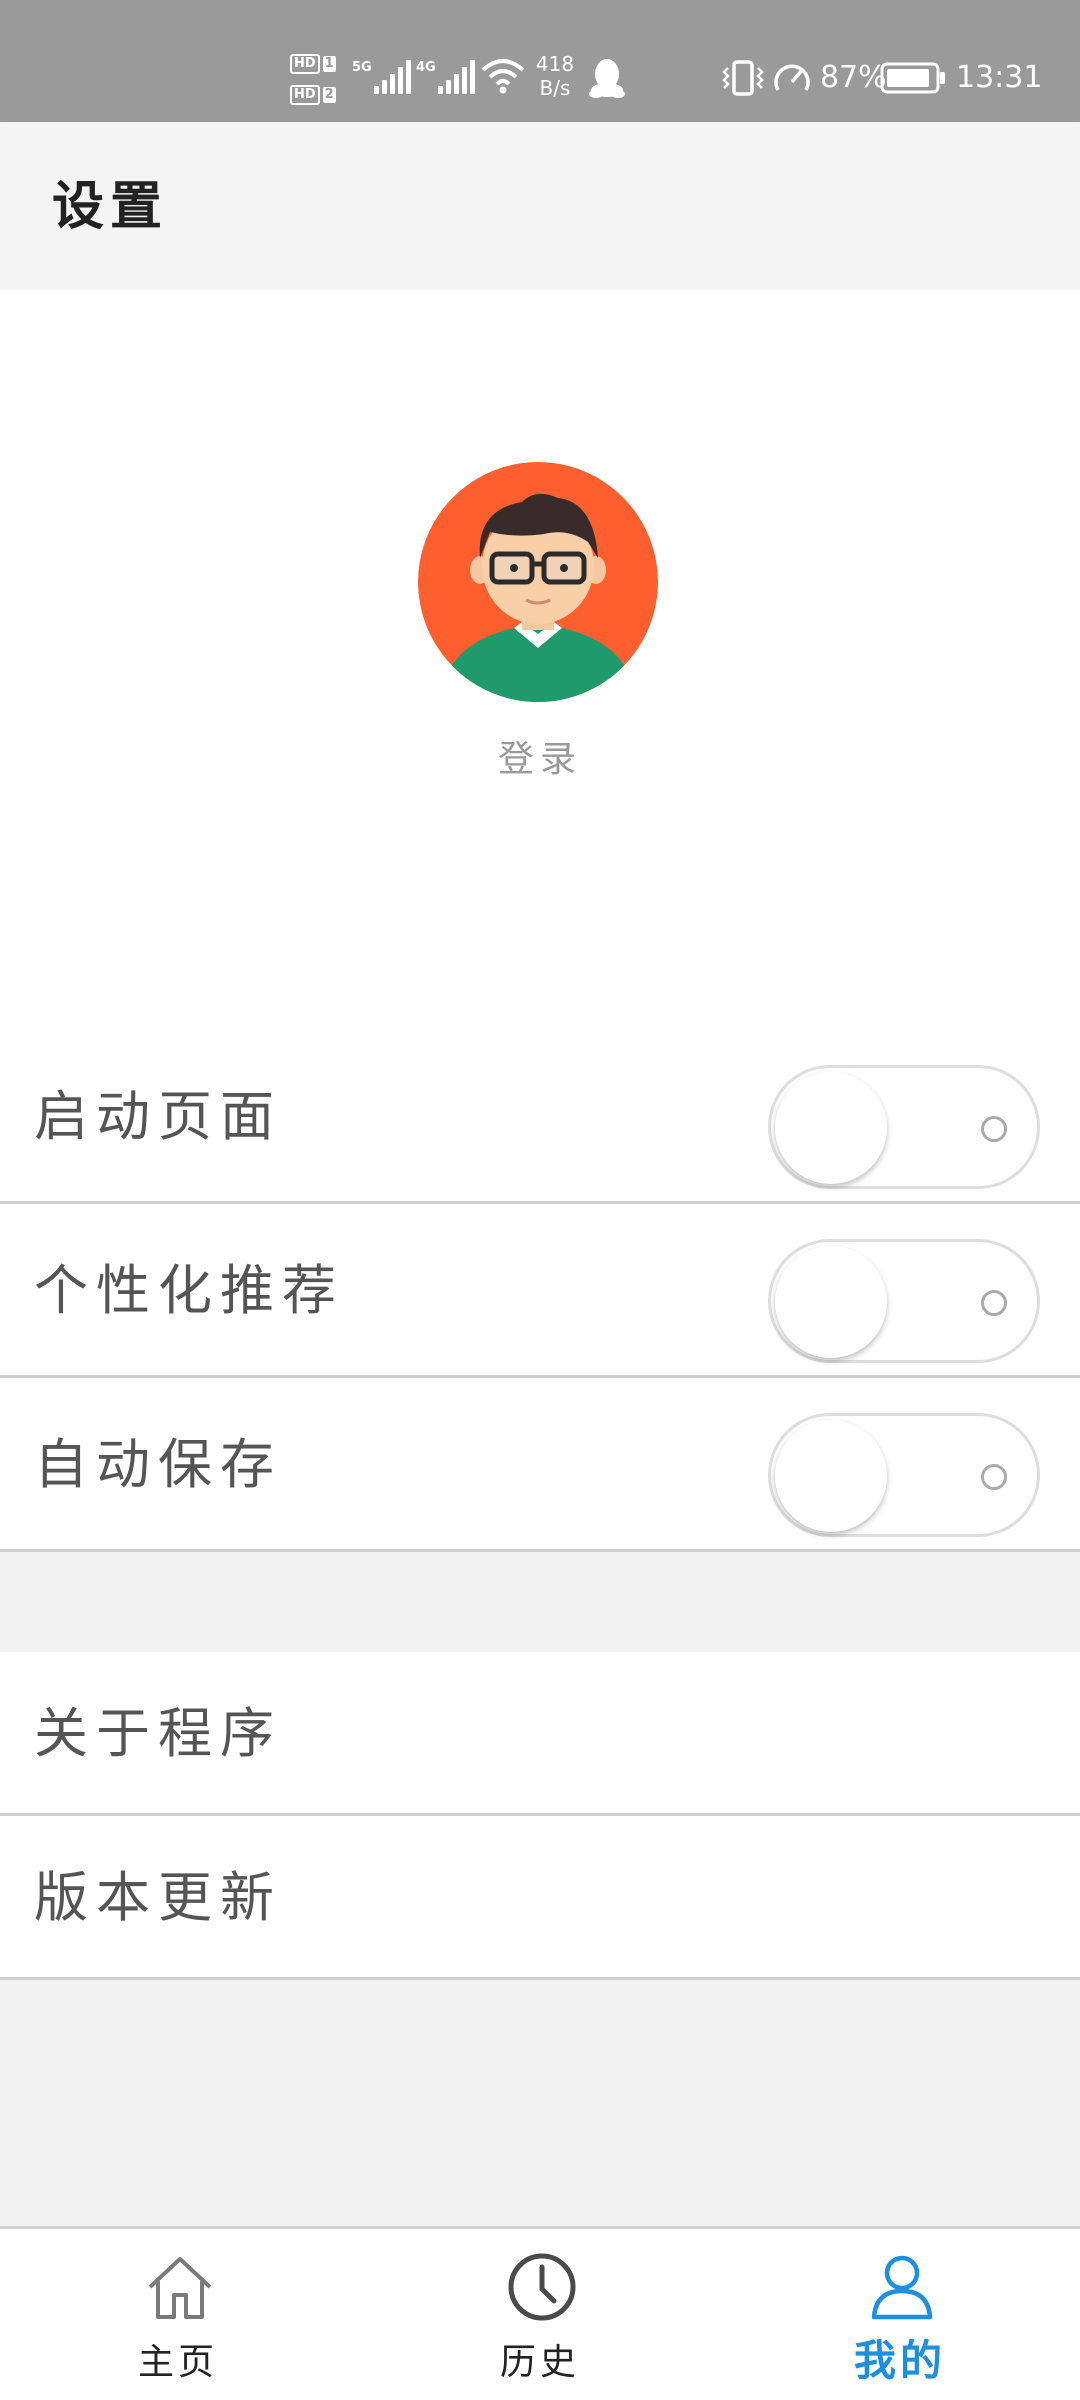 The width and height of the screenshot is (1080, 2400). What do you see at coordinates (426, 67) in the screenshot?
I see `sim2-type: 4G` at bounding box center [426, 67].